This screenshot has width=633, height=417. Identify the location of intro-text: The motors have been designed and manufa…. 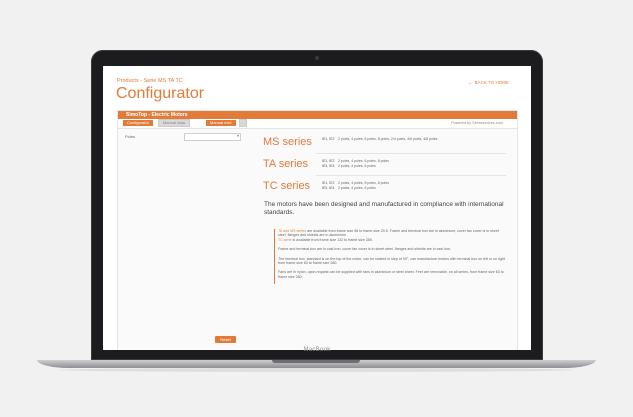
(384, 208).